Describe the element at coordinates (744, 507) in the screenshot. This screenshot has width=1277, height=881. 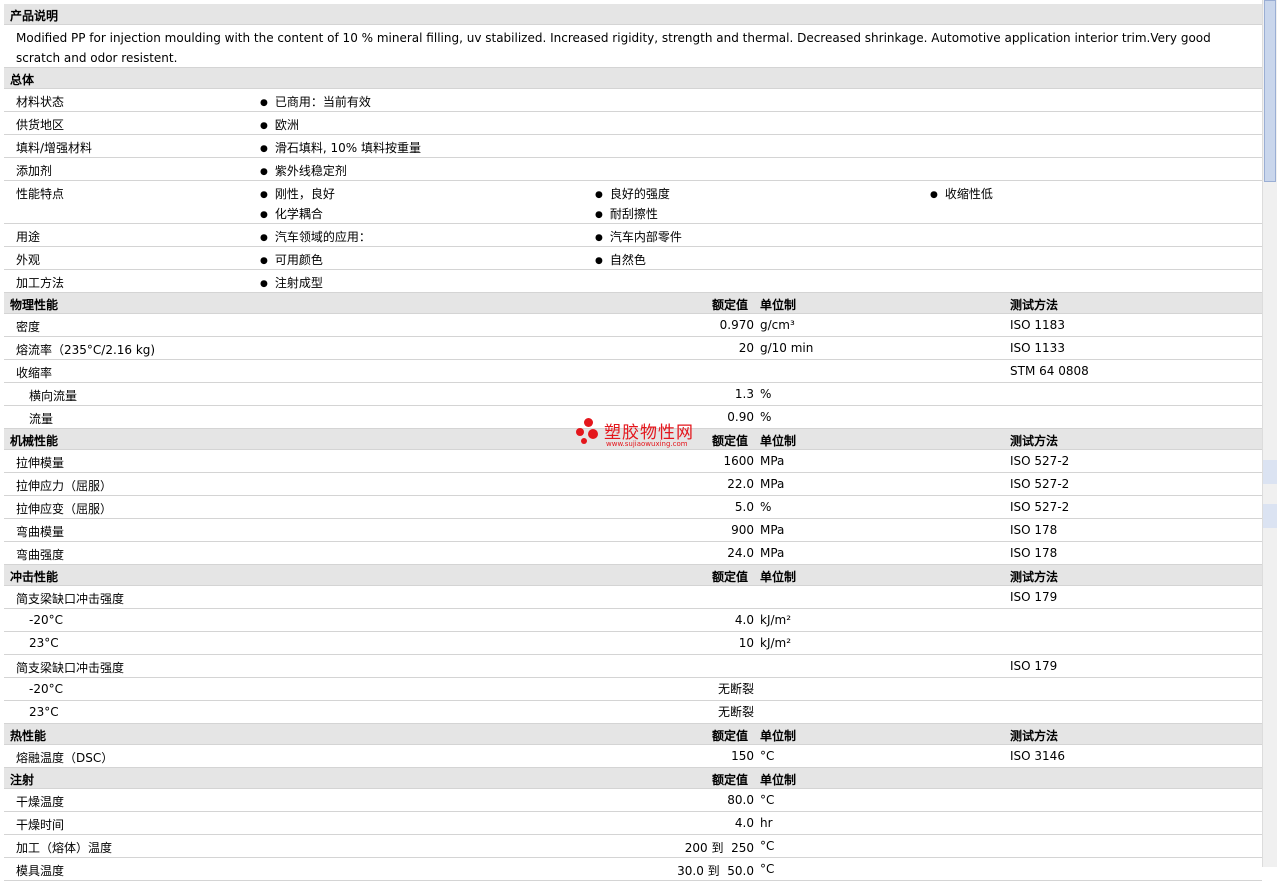
I see `property-value: 5.0` at that location.